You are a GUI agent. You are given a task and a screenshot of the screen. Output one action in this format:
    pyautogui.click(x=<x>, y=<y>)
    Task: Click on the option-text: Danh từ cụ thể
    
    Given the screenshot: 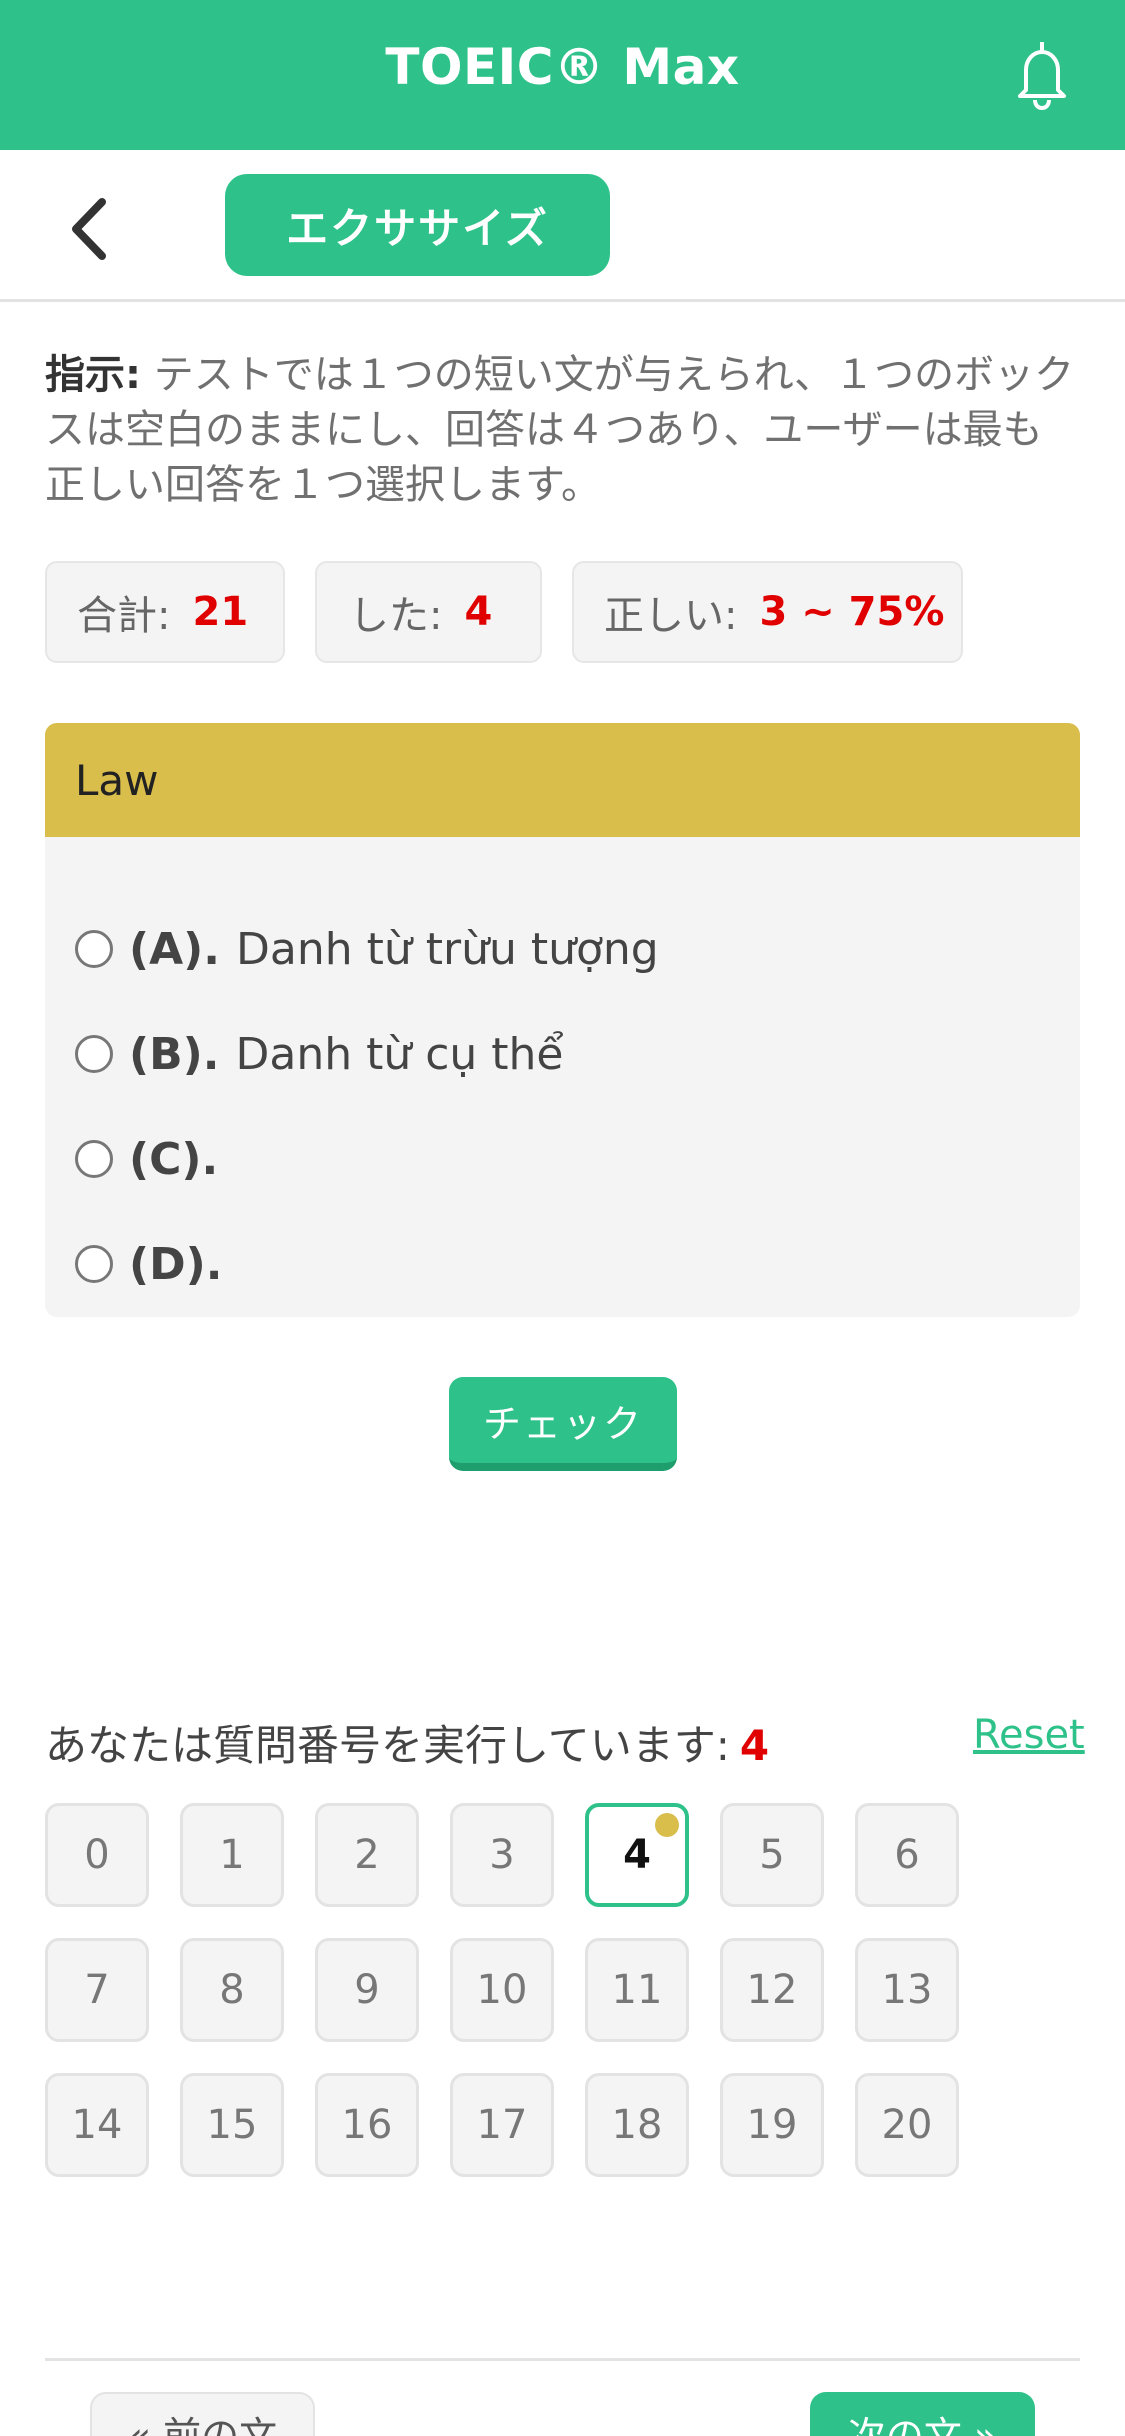 What is the action you would take?
    pyautogui.click(x=399, y=1054)
    